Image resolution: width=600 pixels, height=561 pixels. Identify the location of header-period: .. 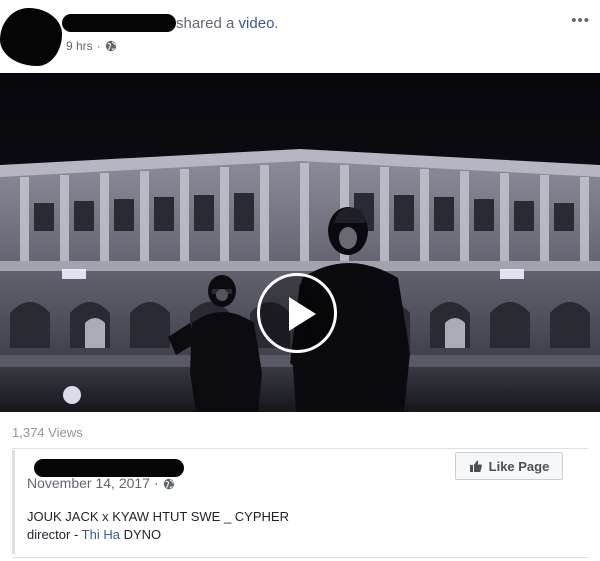
(276, 23).